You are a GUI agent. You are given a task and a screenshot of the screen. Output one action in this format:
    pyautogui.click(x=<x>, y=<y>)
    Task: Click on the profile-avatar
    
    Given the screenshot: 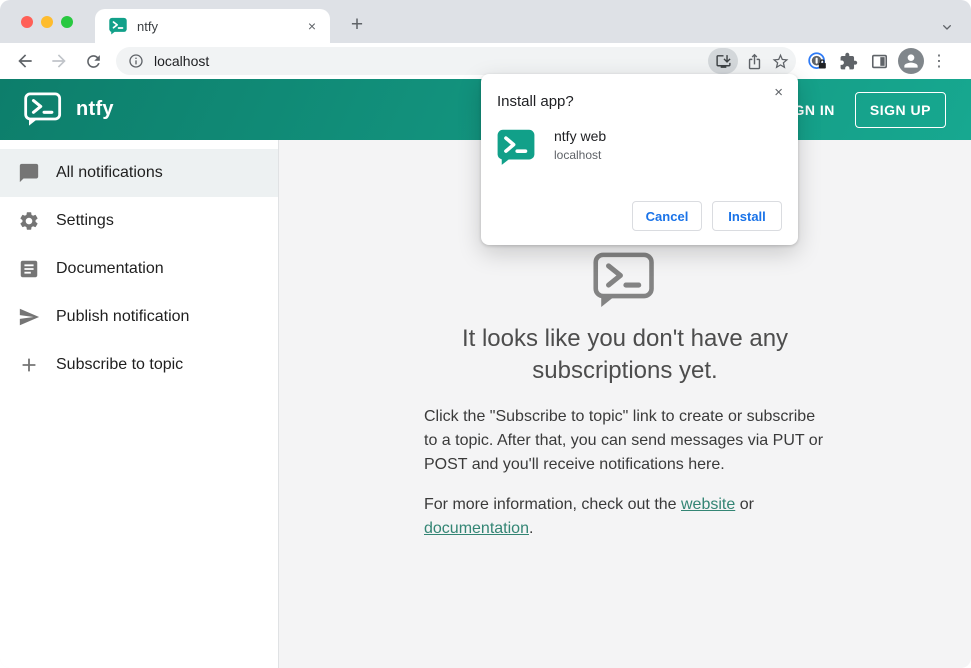 What is the action you would take?
    pyautogui.click(x=910, y=61)
    